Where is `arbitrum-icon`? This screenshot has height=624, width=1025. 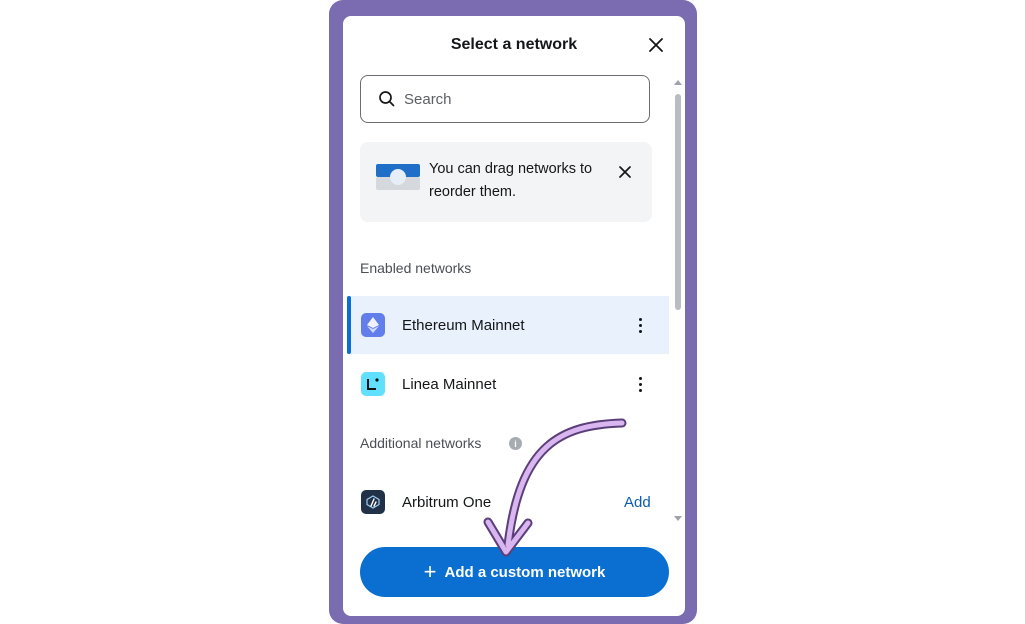
arbitrum-icon is located at coordinates (373, 502).